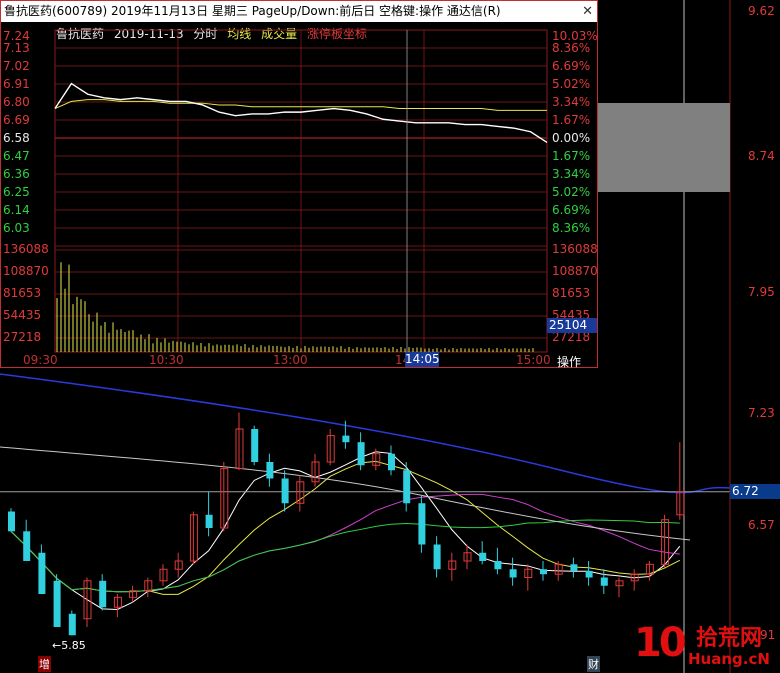  I want to click on site-watermark: 10 拾荒网 Huang.cN, so click(705, 645).